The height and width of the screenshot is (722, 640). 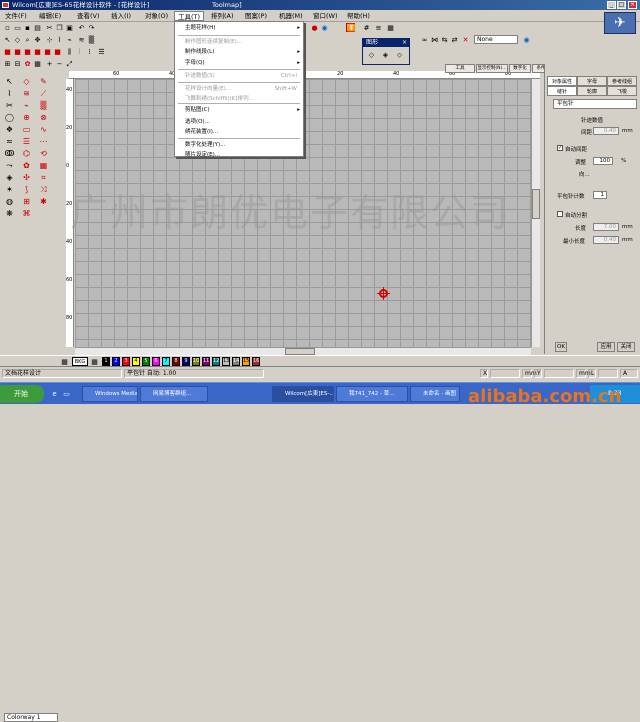 What do you see at coordinates (69, 51) in the screenshot?
I see `stitch-a-icon: ⫼` at bounding box center [69, 51].